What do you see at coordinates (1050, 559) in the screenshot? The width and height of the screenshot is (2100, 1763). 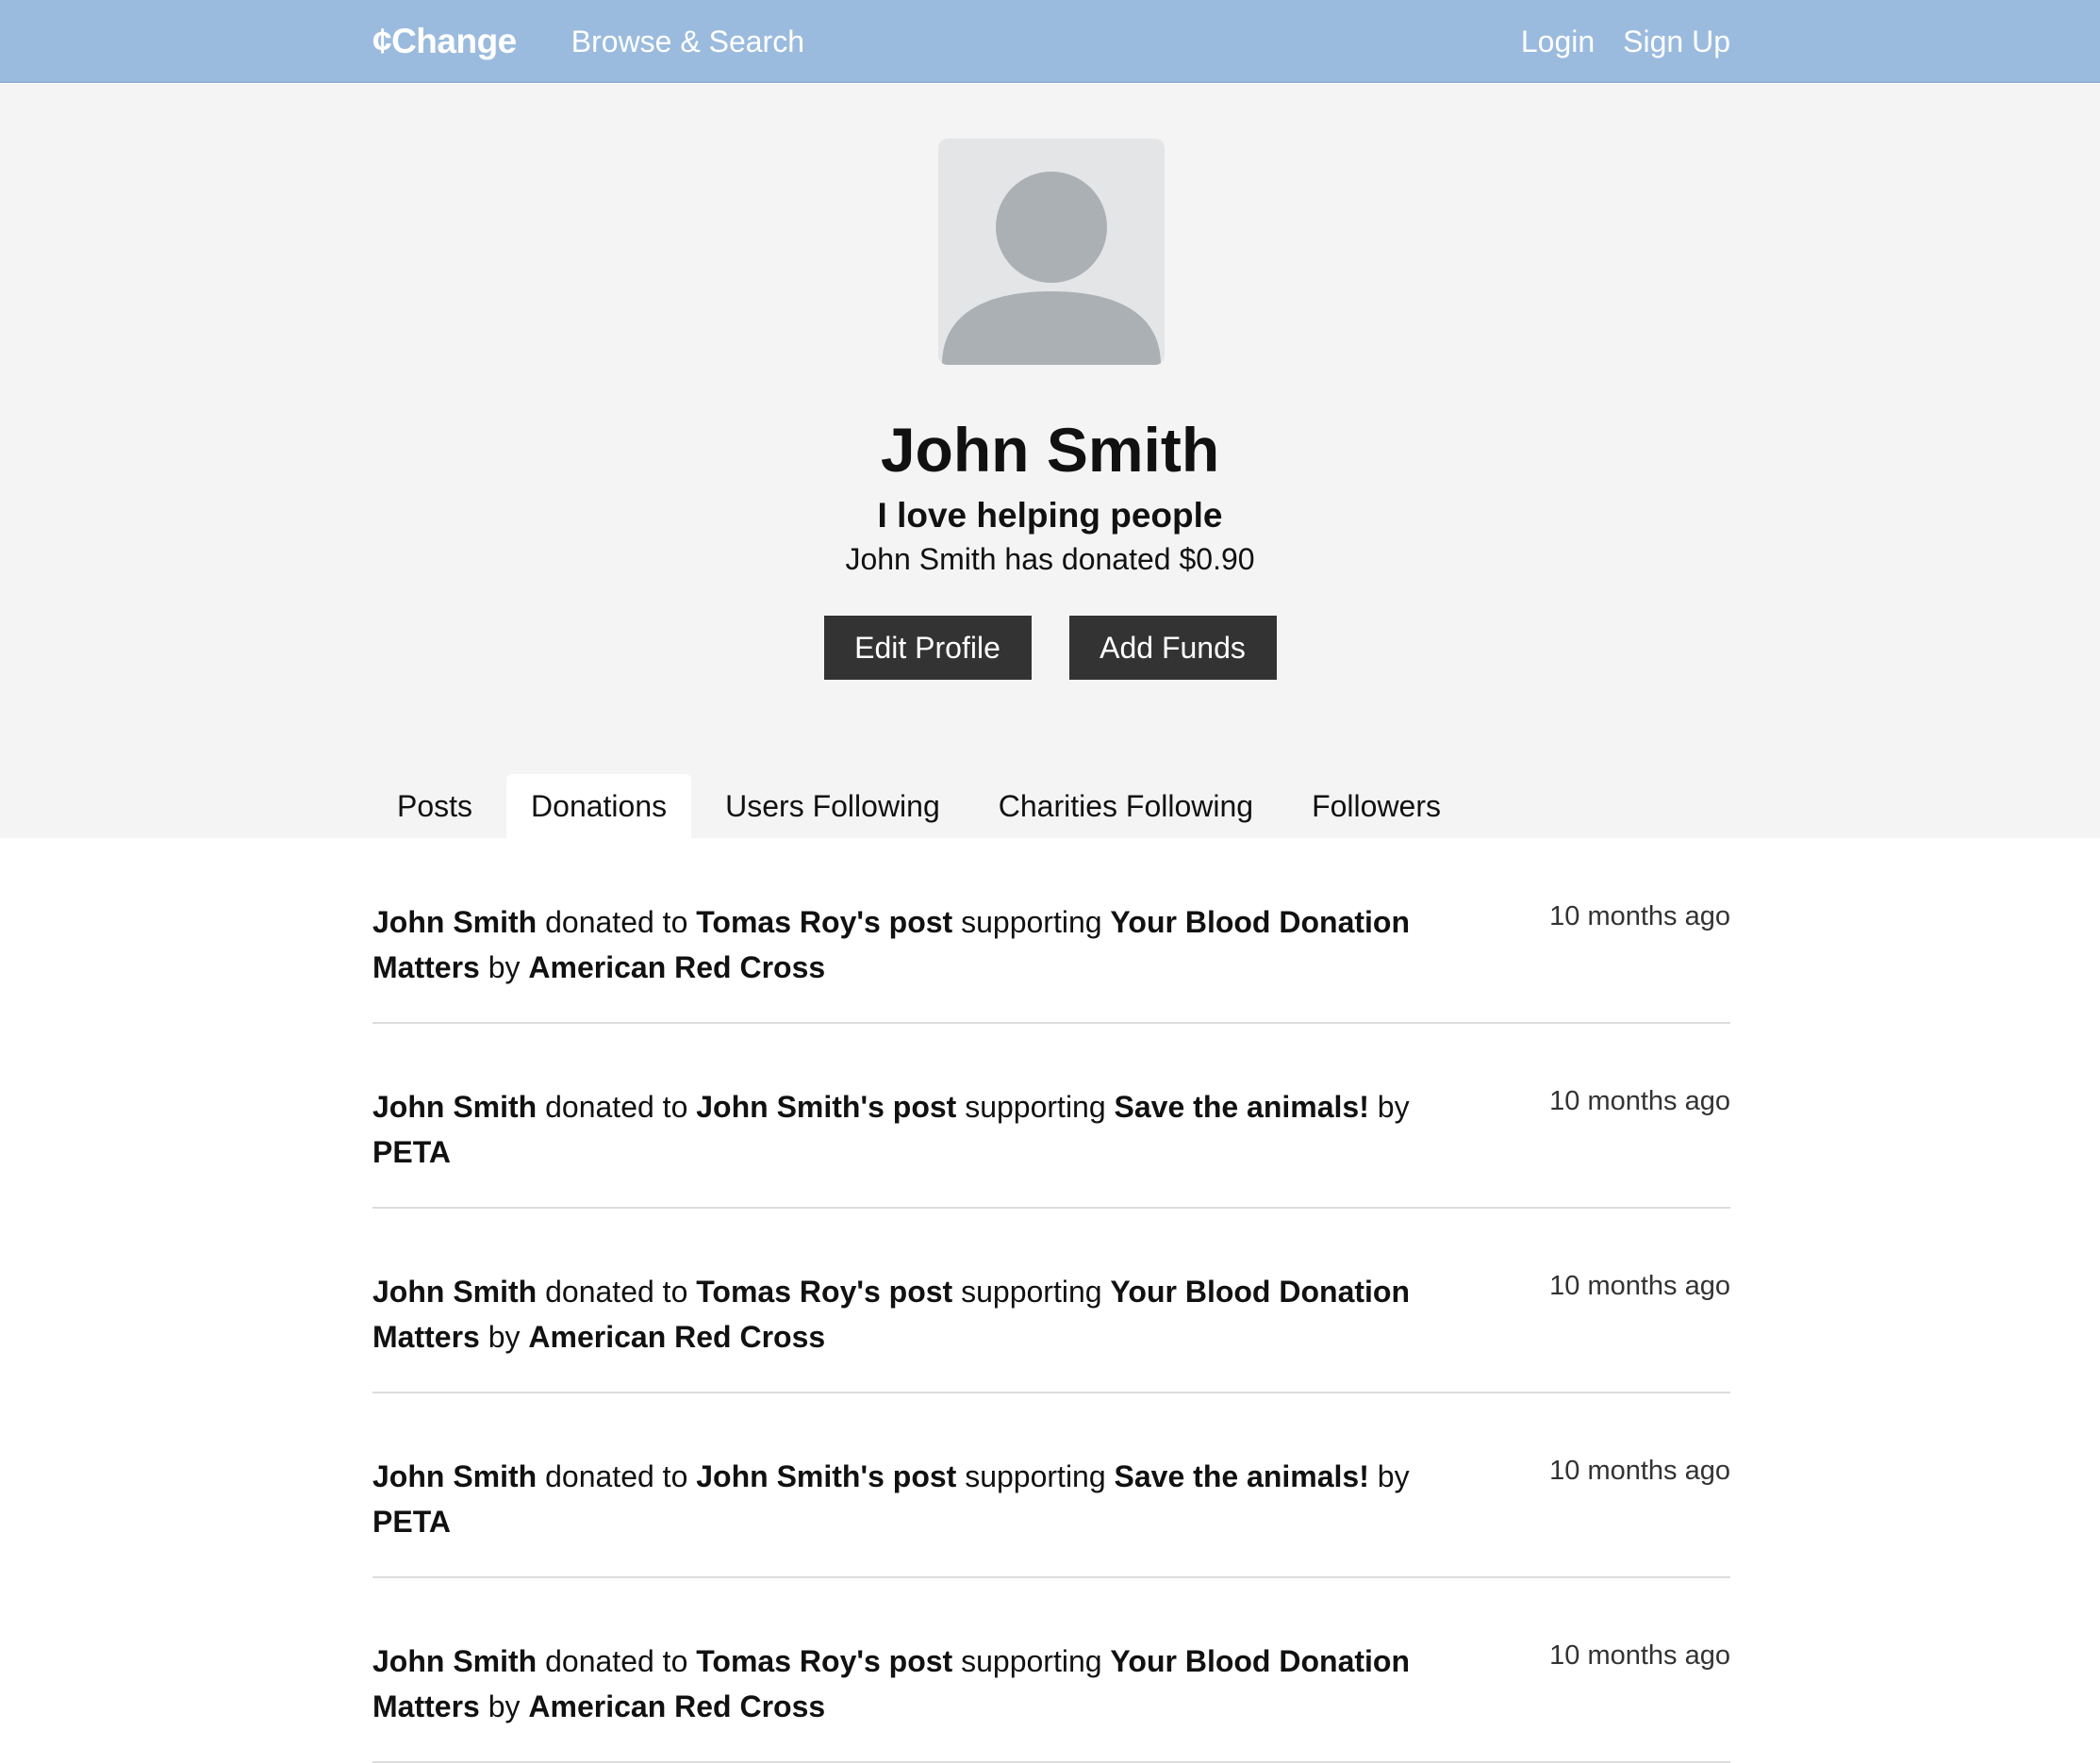 I see `donation-total: John Smith has donated $0.90` at bounding box center [1050, 559].